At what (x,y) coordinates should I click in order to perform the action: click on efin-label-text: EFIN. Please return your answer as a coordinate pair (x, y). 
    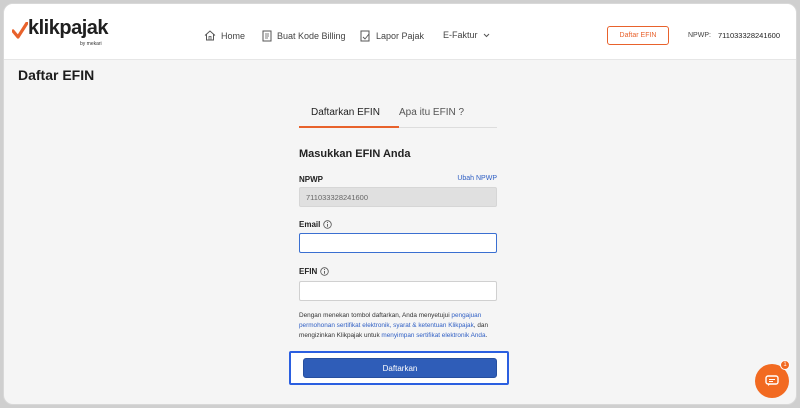
    Looking at the image, I should click on (308, 271).